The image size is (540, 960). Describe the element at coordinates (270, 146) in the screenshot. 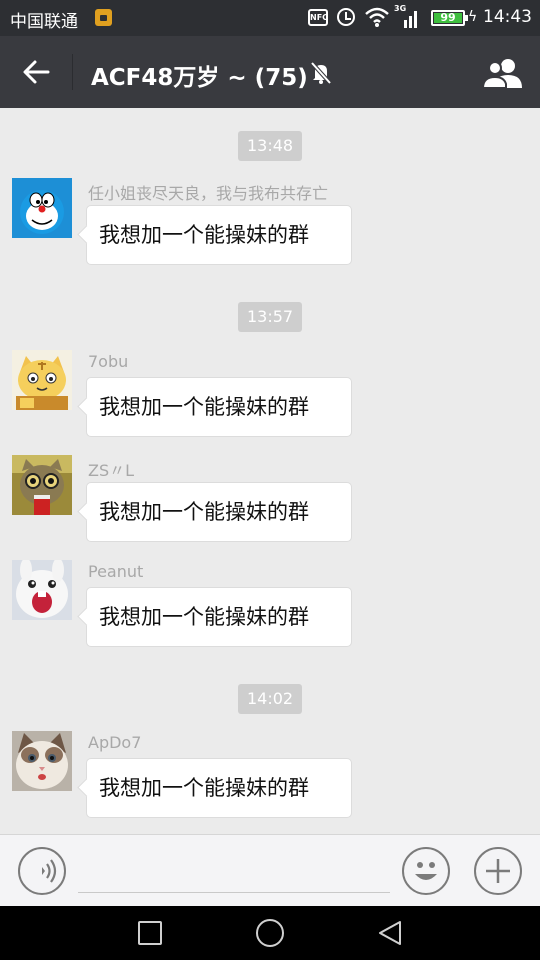

I see `timestamp-divider: 13:48` at that location.